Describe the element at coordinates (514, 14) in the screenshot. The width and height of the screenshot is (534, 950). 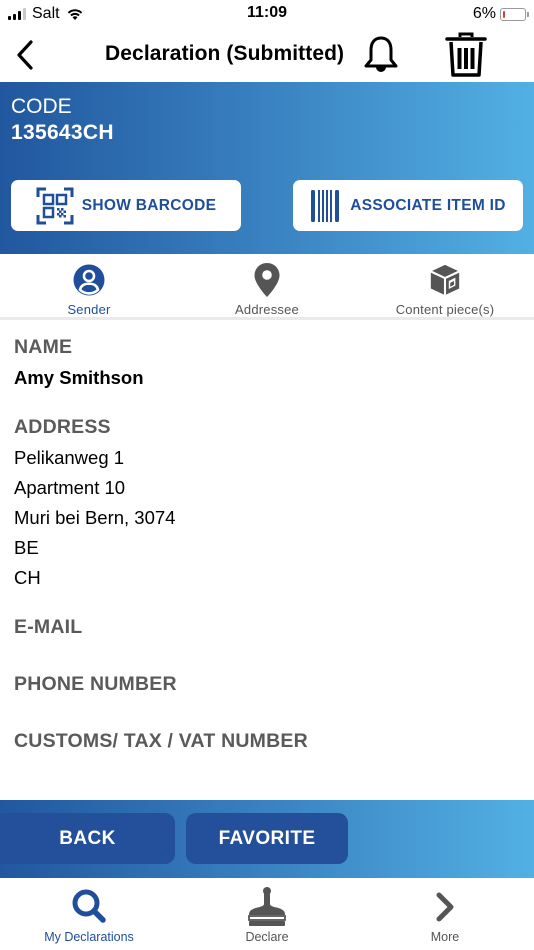
I see `battery-icon` at that location.